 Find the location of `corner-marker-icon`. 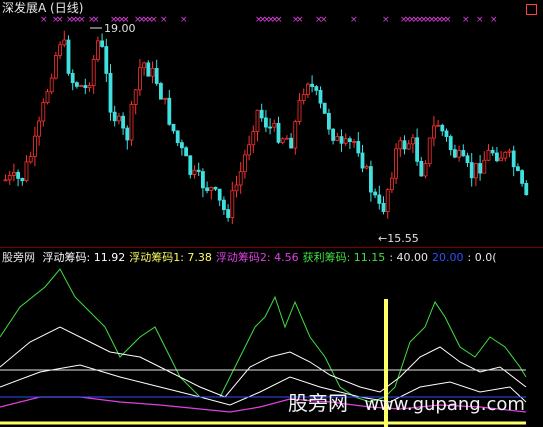

corner-marker-icon is located at coordinates (531, 9).